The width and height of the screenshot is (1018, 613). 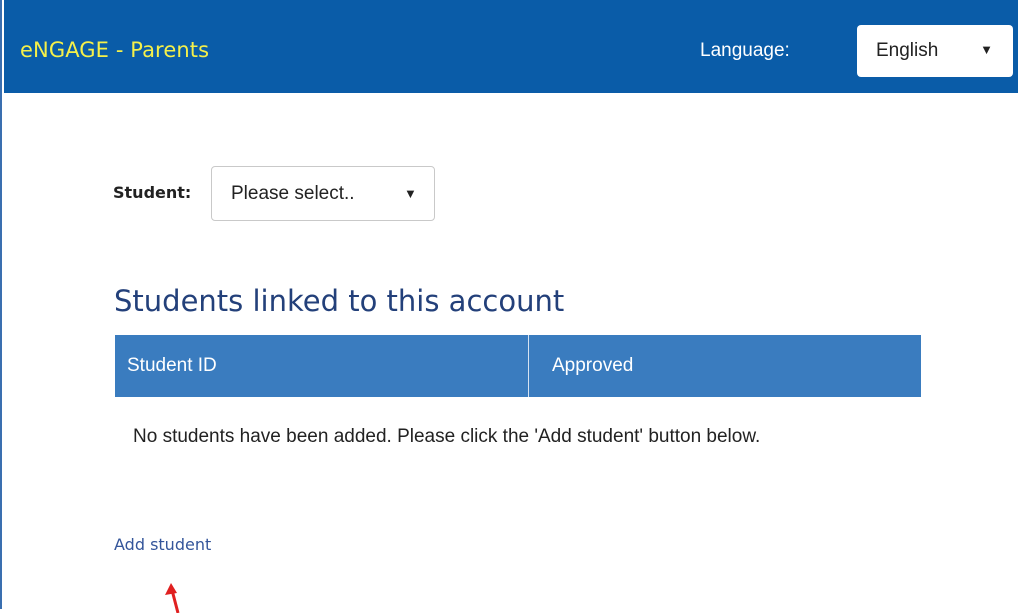 What do you see at coordinates (745, 50) in the screenshot?
I see `language-label: Language:` at bounding box center [745, 50].